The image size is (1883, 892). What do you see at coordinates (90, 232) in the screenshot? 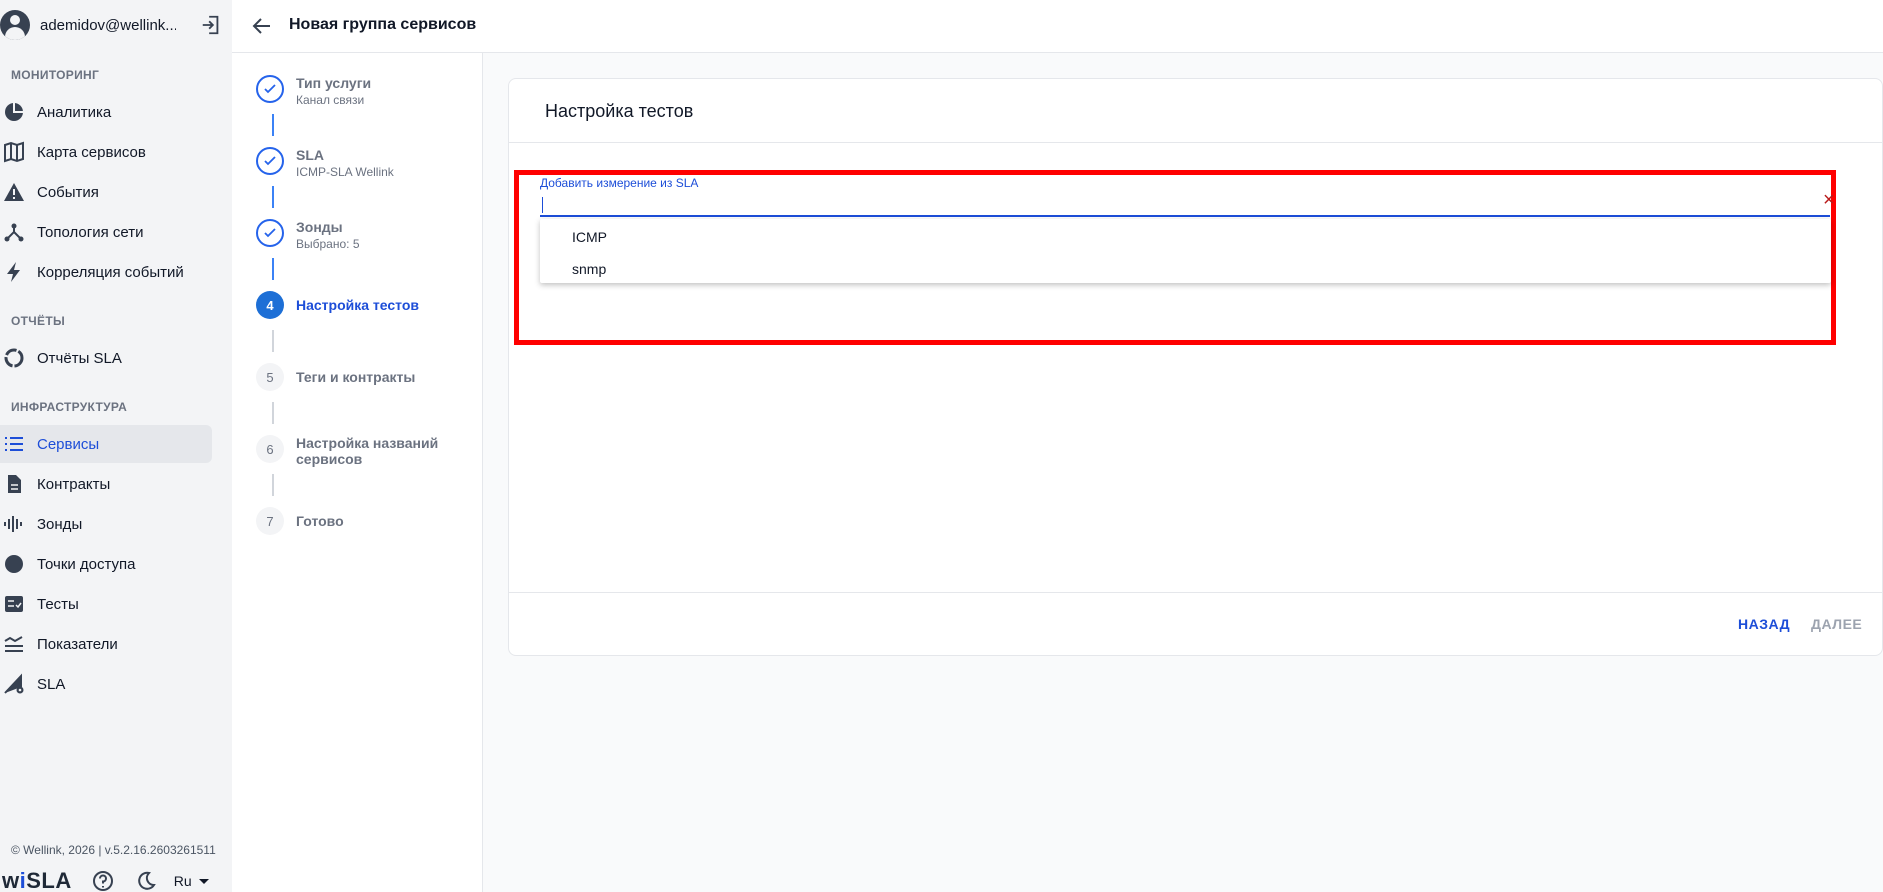
I see `sidebar-item-label: Топология сети` at bounding box center [90, 232].